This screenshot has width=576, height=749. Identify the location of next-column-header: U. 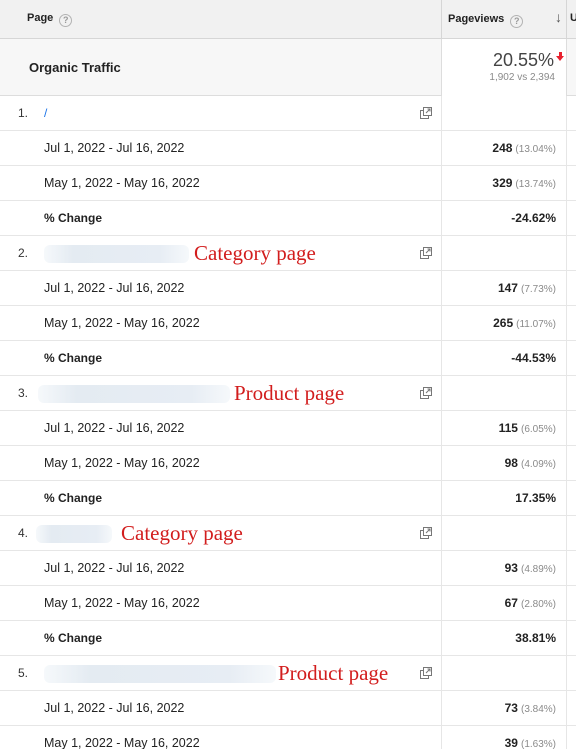
(573, 18).